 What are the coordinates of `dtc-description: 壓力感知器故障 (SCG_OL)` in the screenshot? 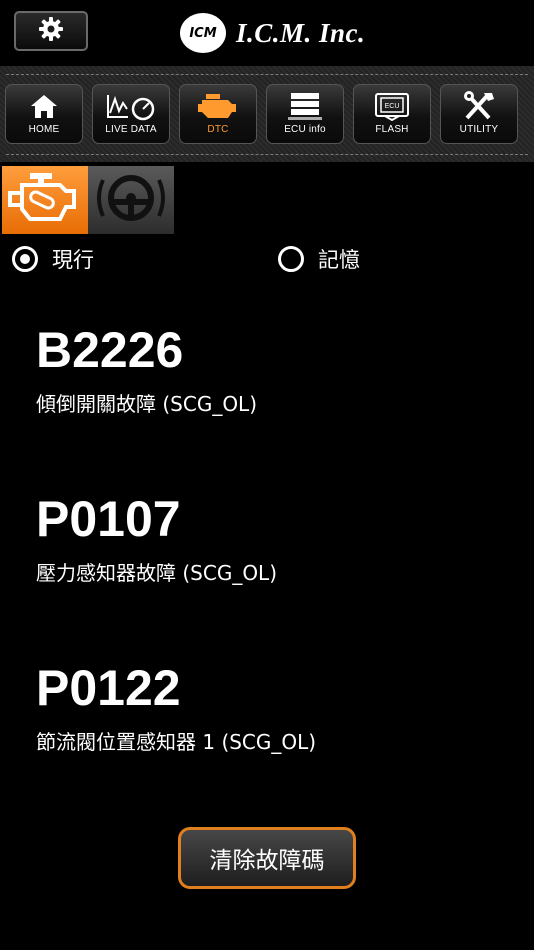 It's located at (157, 573).